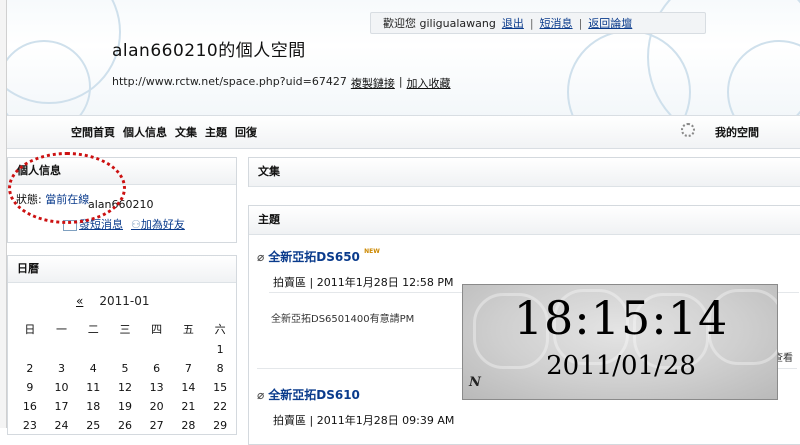 This screenshot has height=445, width=800. What do you see at coordinates (189, 425) in the screenshot?
I see `calendar-day: 28` at bounding box center [189, 425].